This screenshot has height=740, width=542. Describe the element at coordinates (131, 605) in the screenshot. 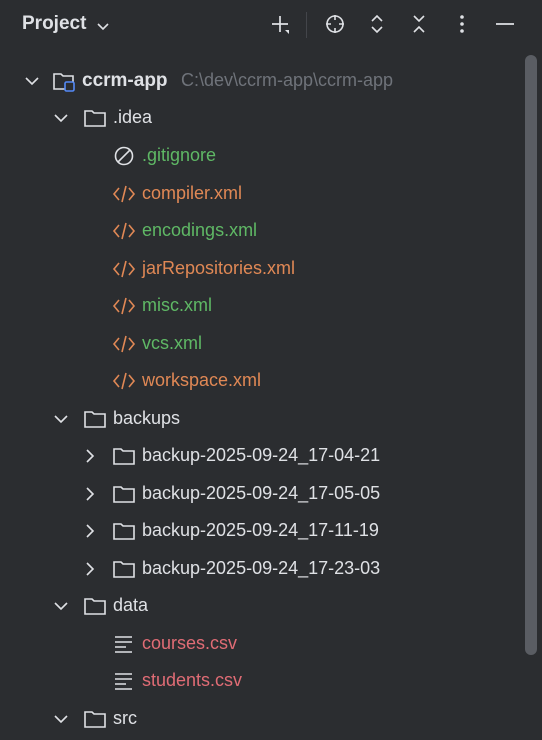

I see `folder-label: data` at that location.